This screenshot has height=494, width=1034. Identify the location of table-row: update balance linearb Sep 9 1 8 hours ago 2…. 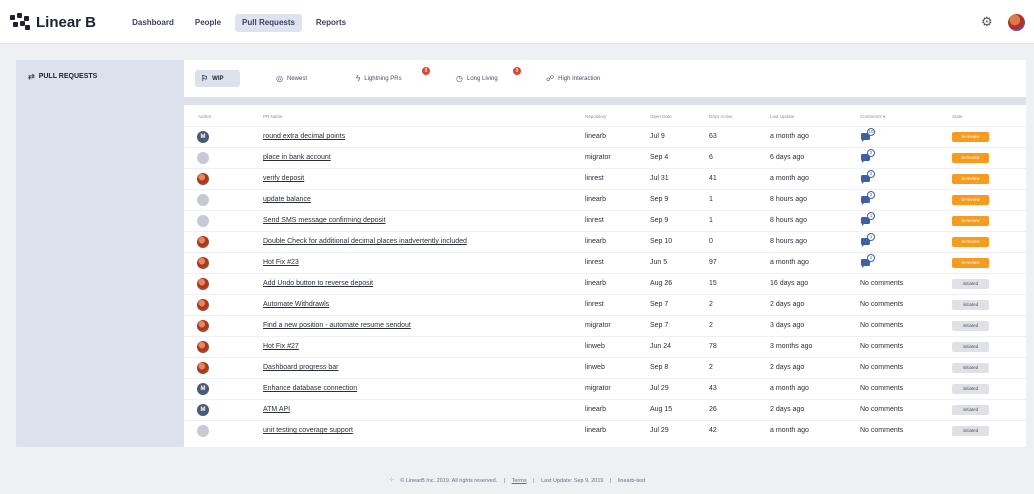
(605, 199).